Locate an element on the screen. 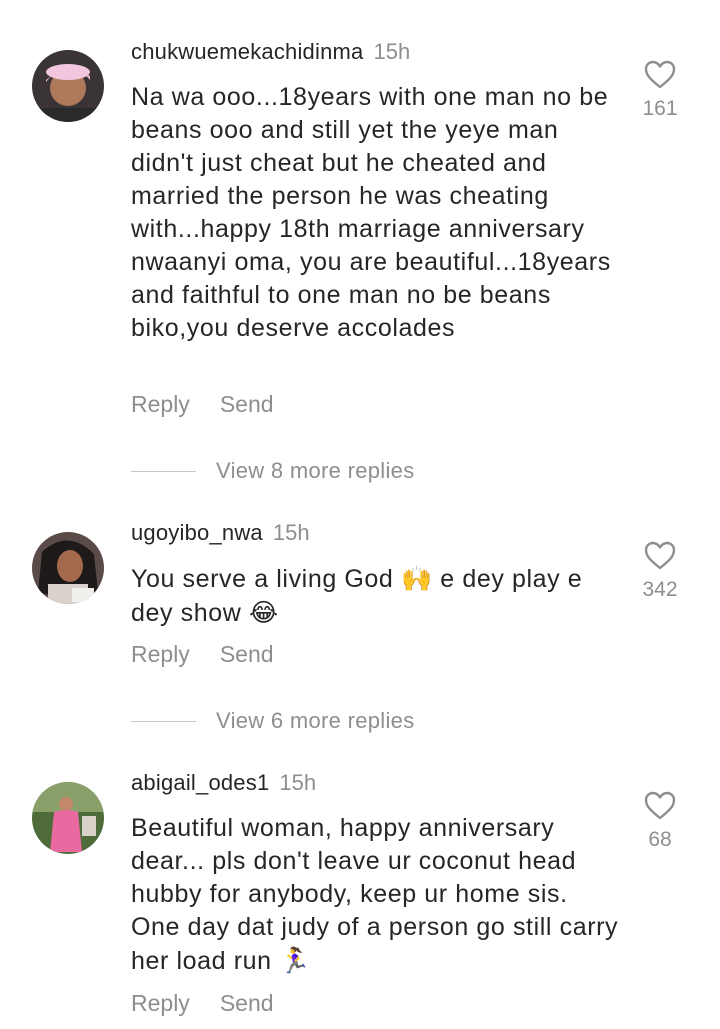 The width and height of the screenshot is (720, 1029). running-woman-emoji: 🏃‍♀️ is located at coordinates (295, 960).